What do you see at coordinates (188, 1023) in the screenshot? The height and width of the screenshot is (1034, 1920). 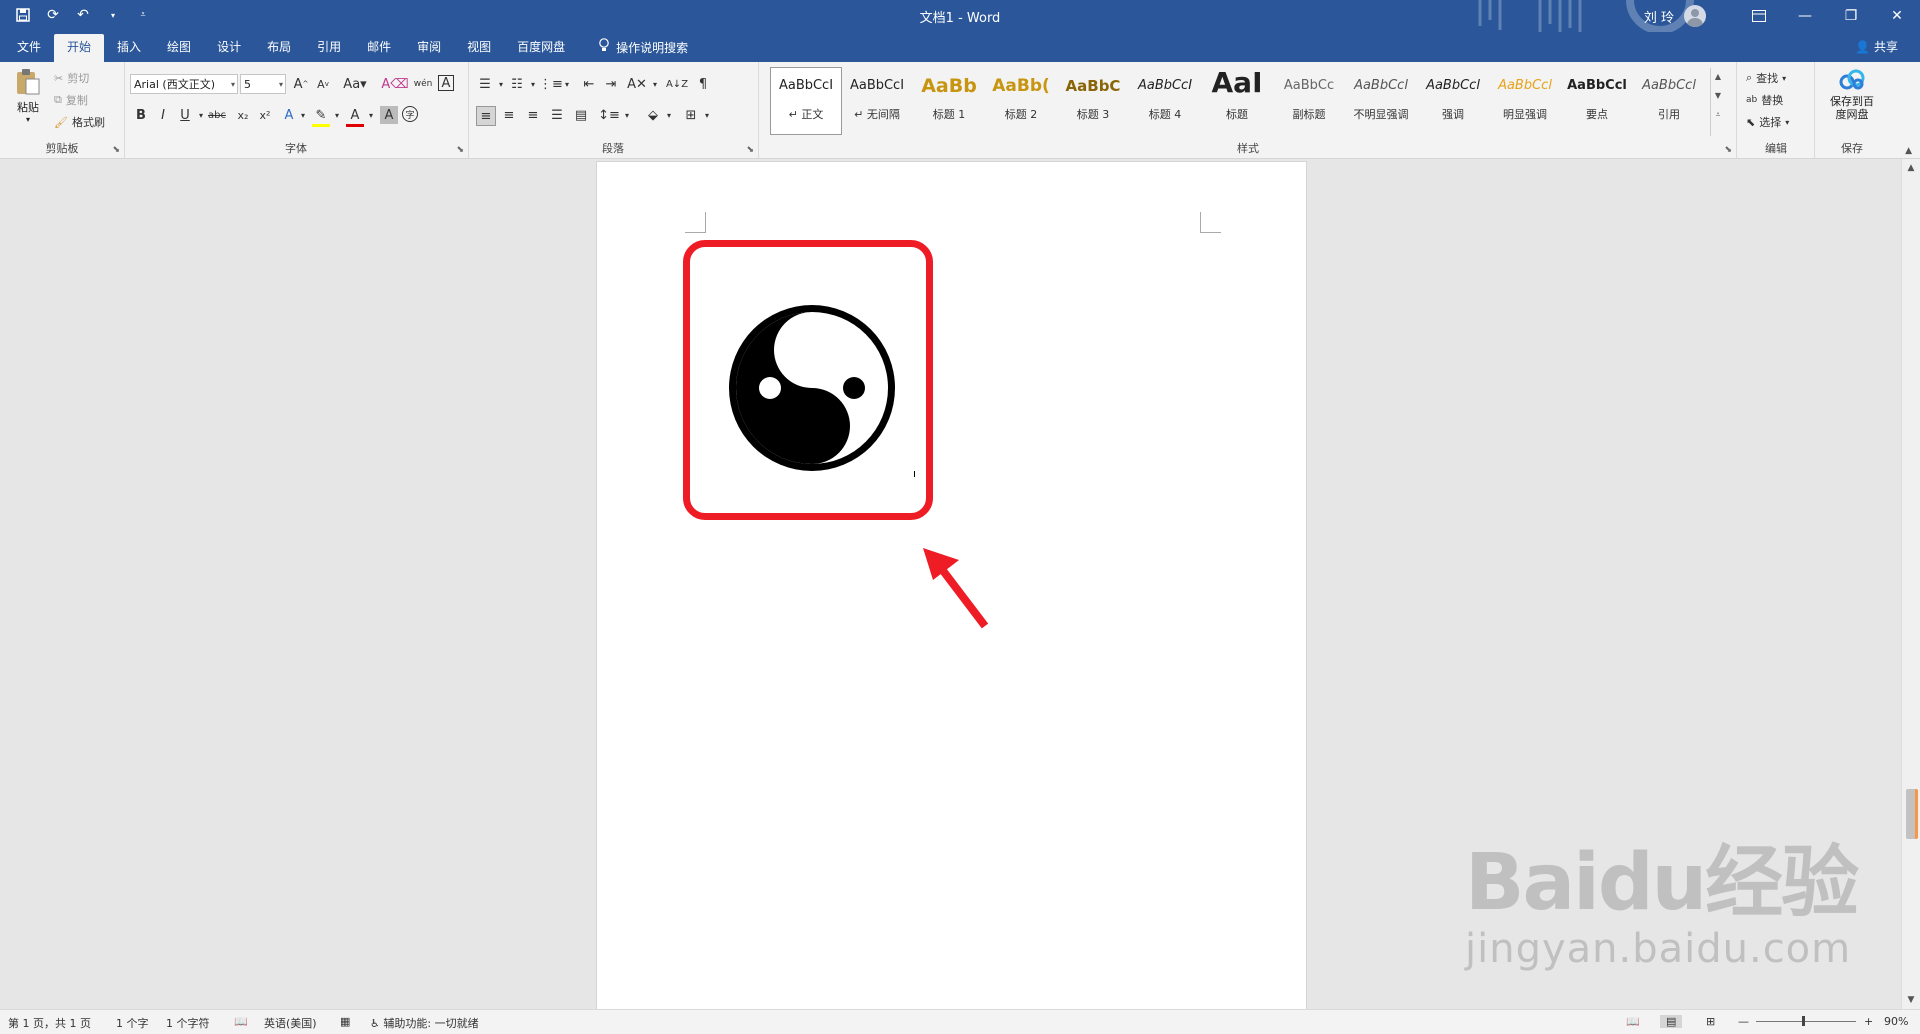 I see `char-count: 1 个字符` at bounding box center [188, 1023].